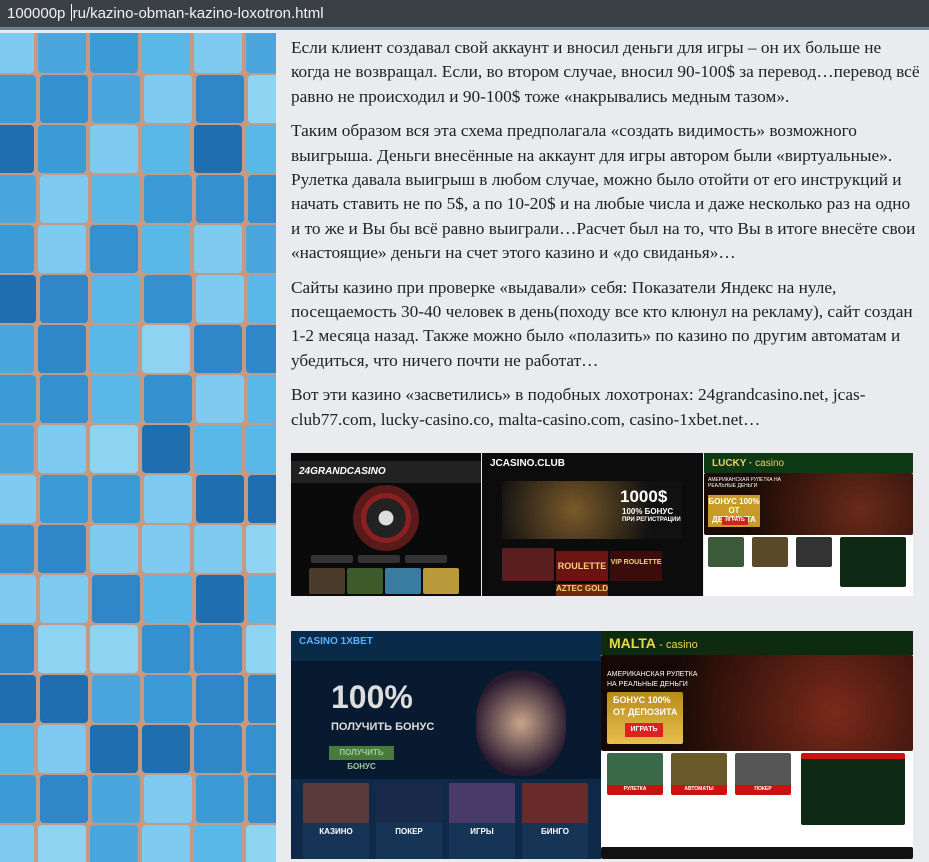 This screenshot has height=862, width=929. What do you see at coordinates (582, 590) in the screenshot?
I see `game-aztec-gold: AZTEC GOLD` at bounding box center [582, 590].